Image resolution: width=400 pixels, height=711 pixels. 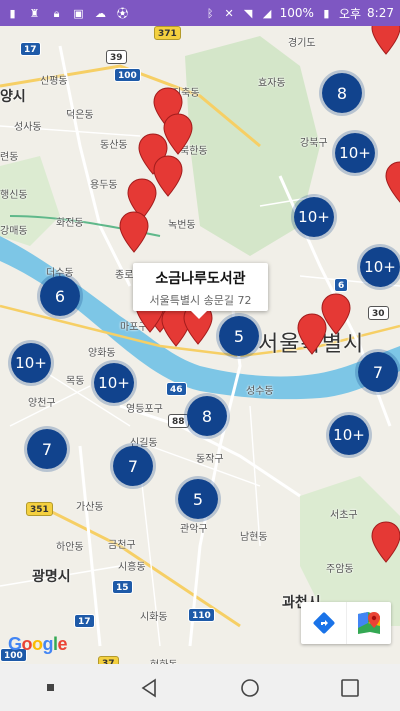 I want to click on battery-percent: 100%, so click(x=296, y=13).